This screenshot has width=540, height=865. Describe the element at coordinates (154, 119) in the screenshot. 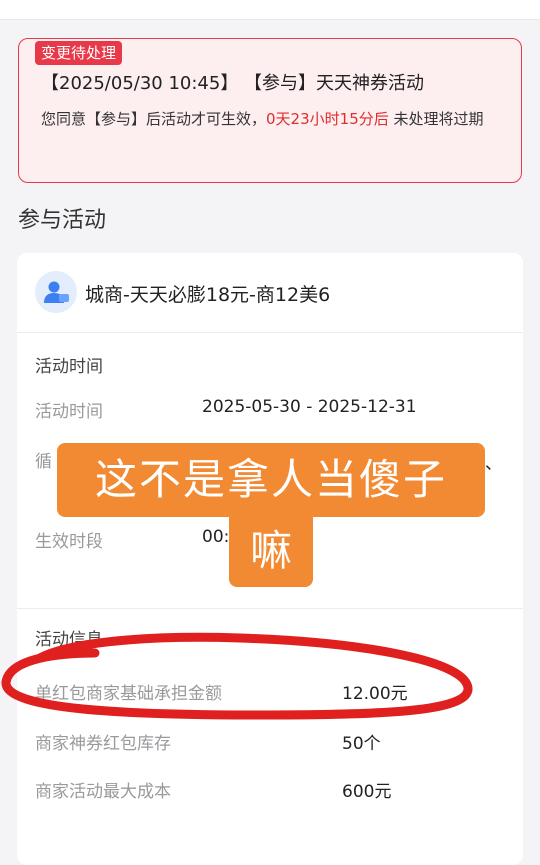

I see `notice-prefix: 您同意【参与】后活动才可生效，` at that location.